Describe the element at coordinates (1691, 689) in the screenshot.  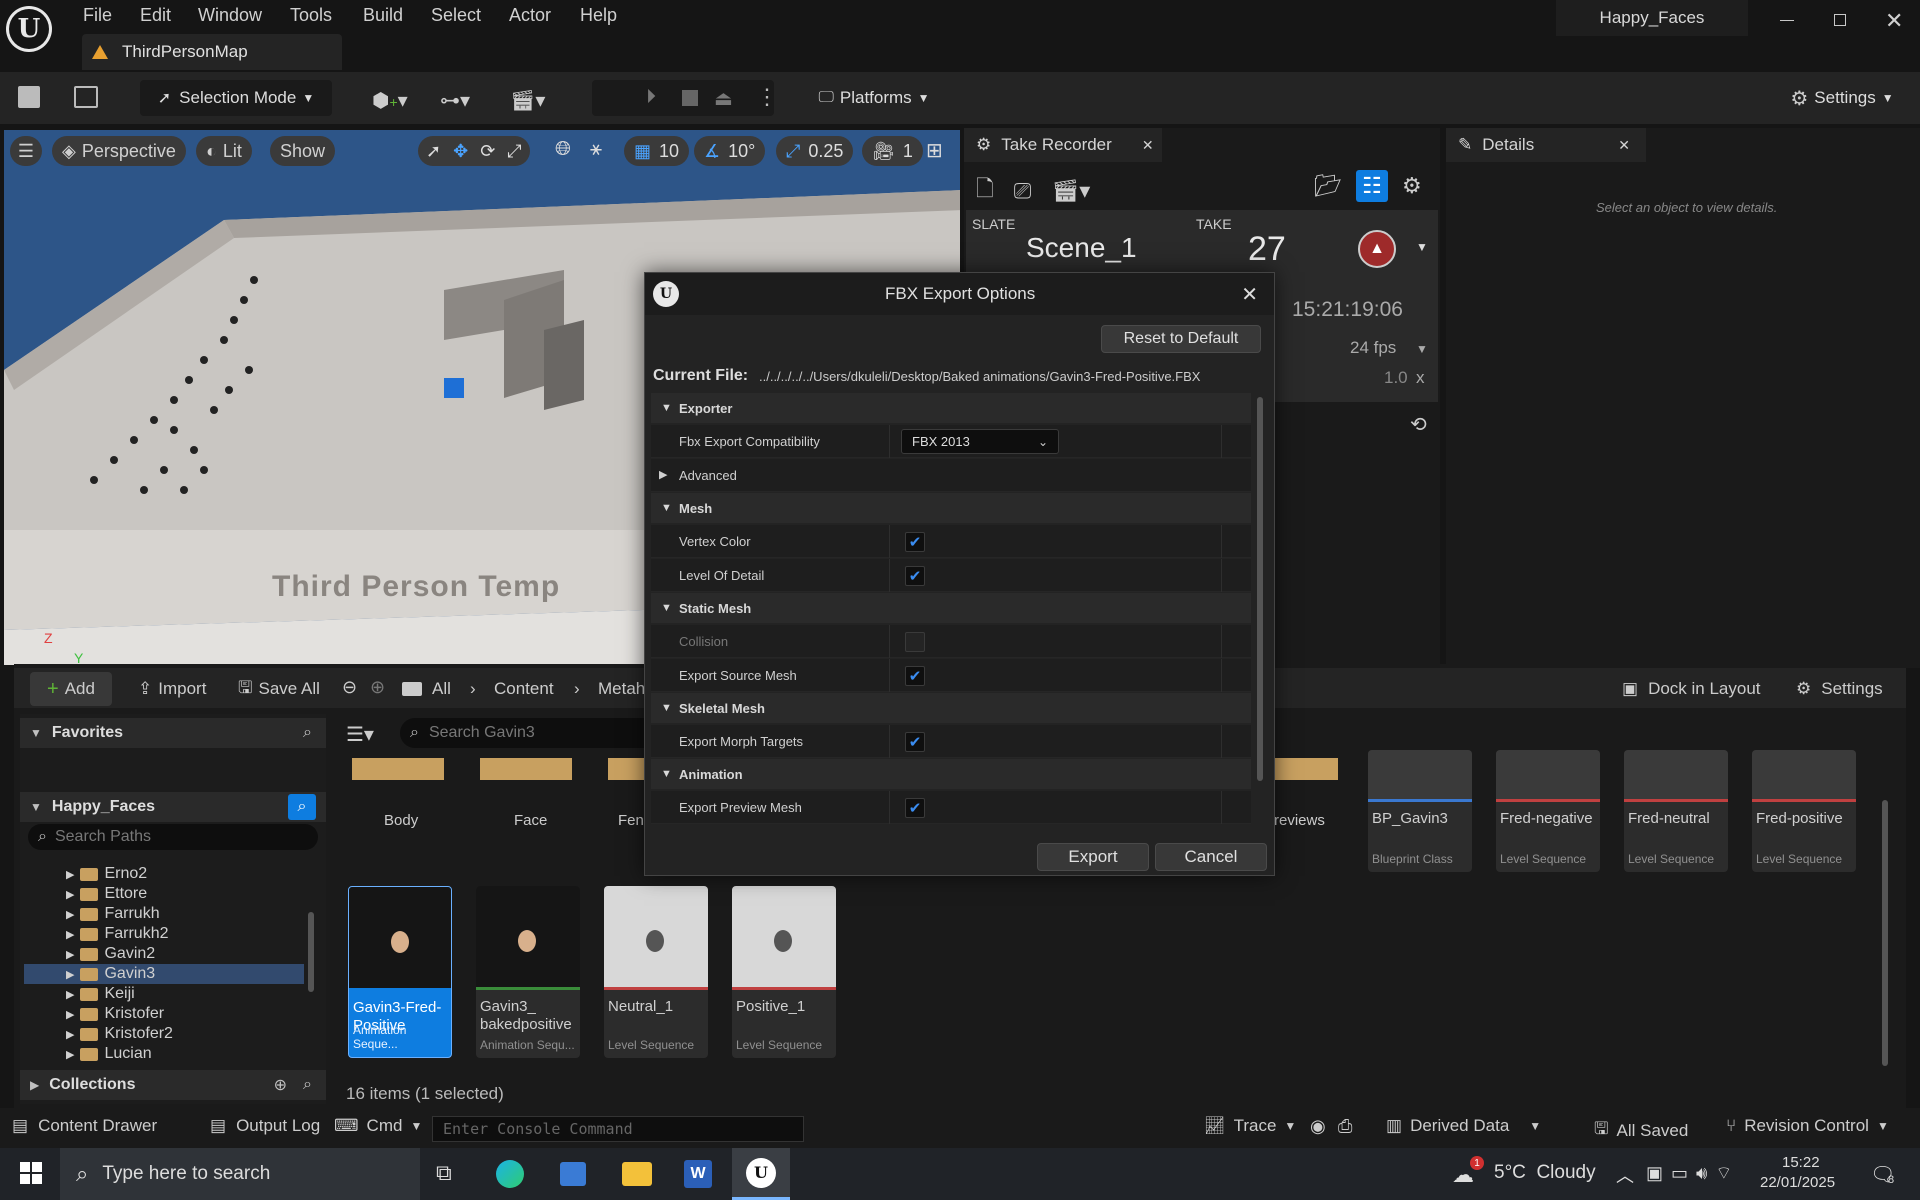
I see `dock-in-layout-button: ▣ Dock in Layout` at that location.